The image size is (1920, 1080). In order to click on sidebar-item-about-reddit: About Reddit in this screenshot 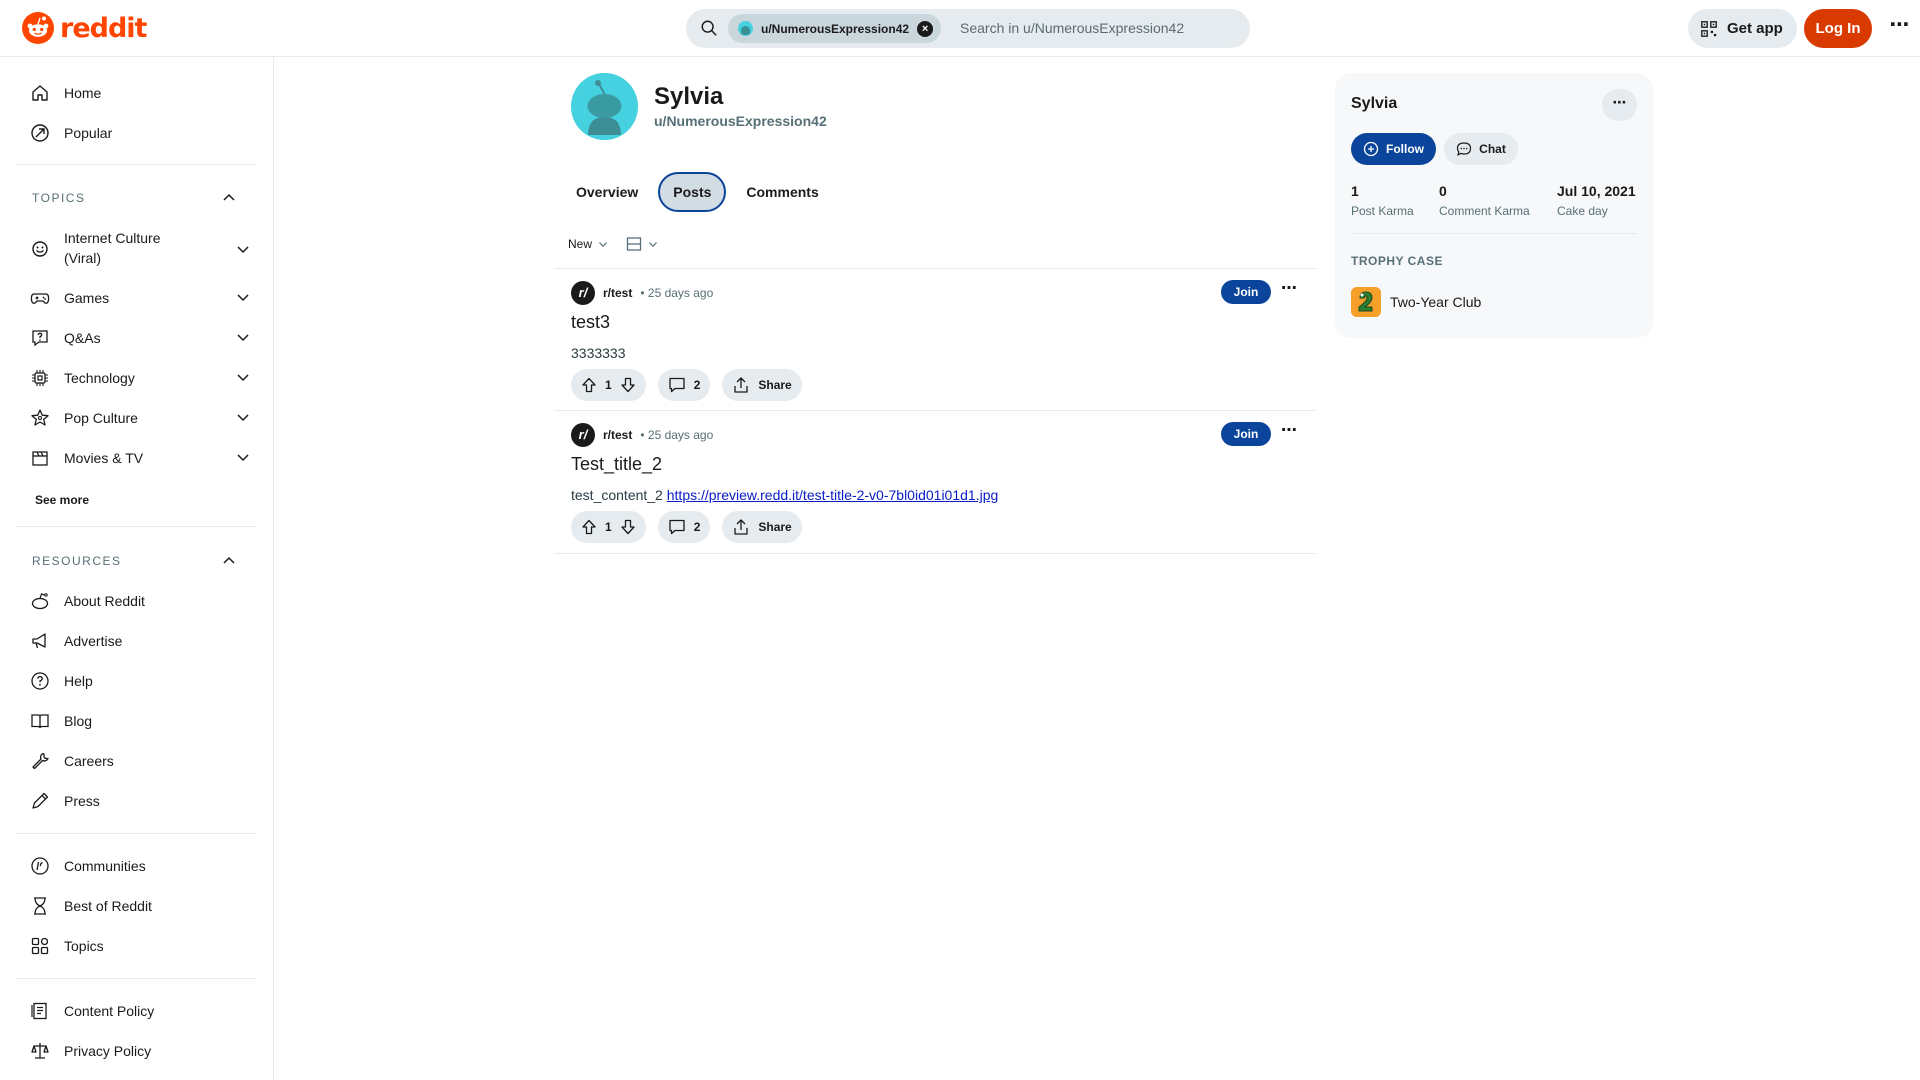, I will do `click(145, 601)`.